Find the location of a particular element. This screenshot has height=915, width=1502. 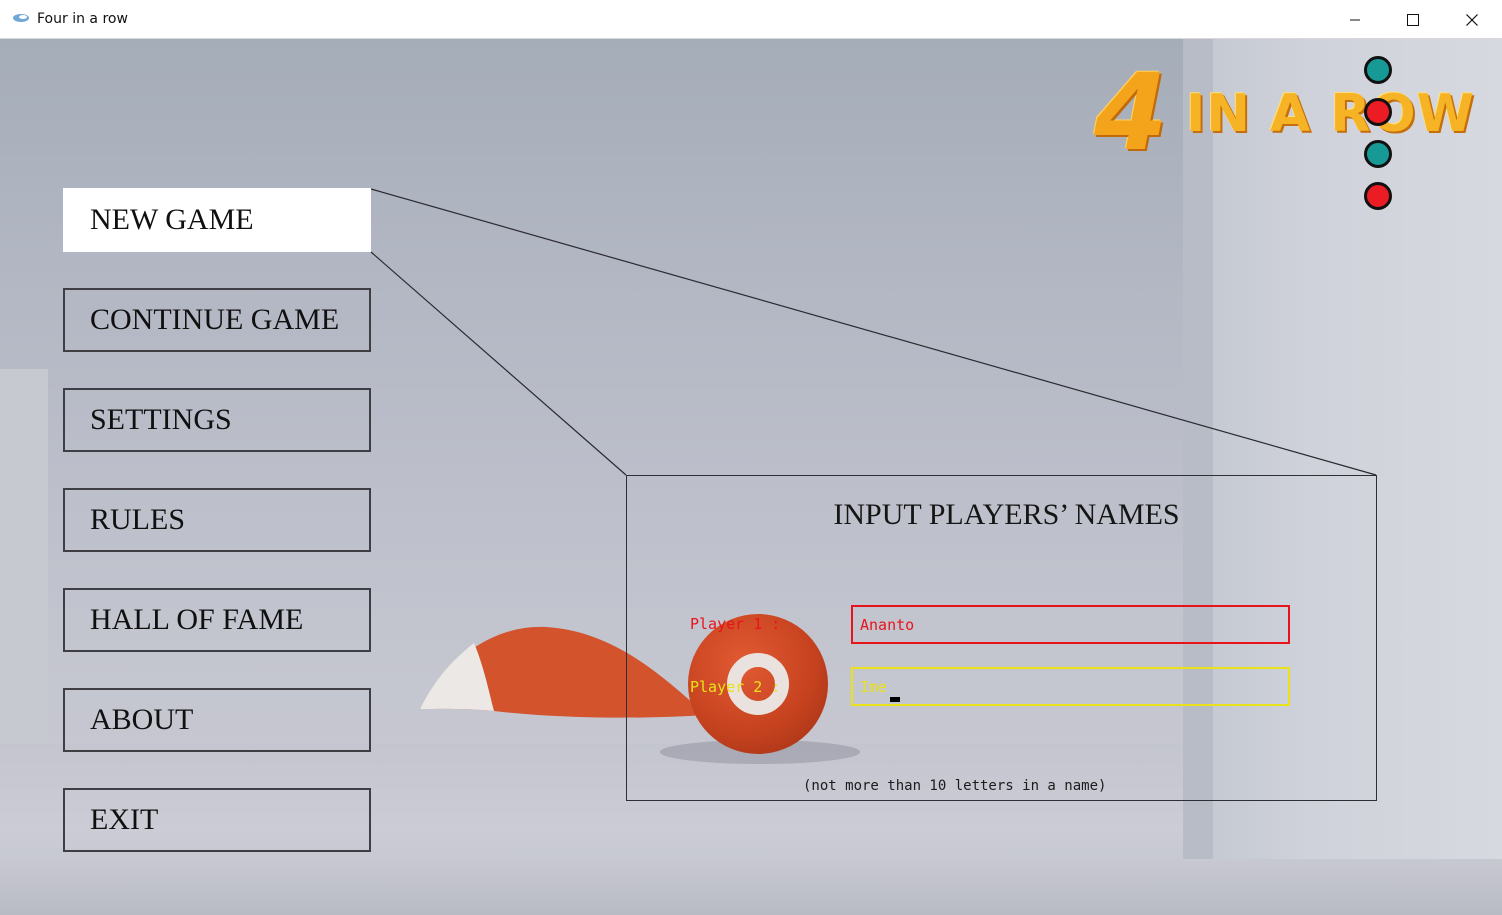

menu-button-label: SETTINGS is located at coordinates (161, 419).